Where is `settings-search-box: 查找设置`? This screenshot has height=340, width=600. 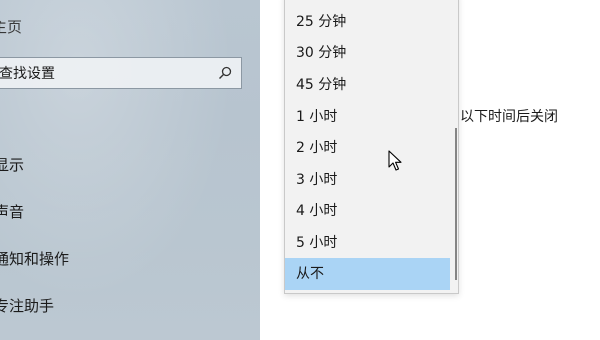
settings-search-box: 查找设置 is located at coordinates (121, 73).